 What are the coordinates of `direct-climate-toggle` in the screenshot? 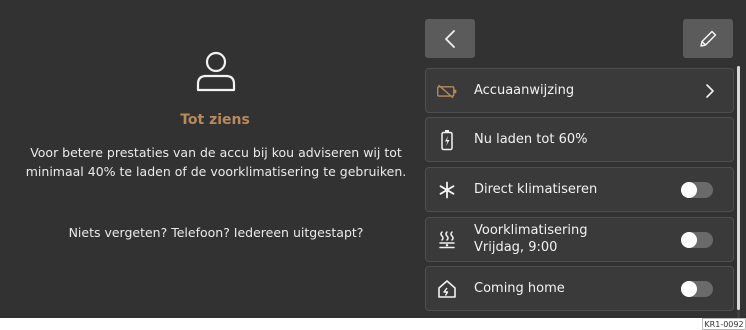 It's located at (697, 190).